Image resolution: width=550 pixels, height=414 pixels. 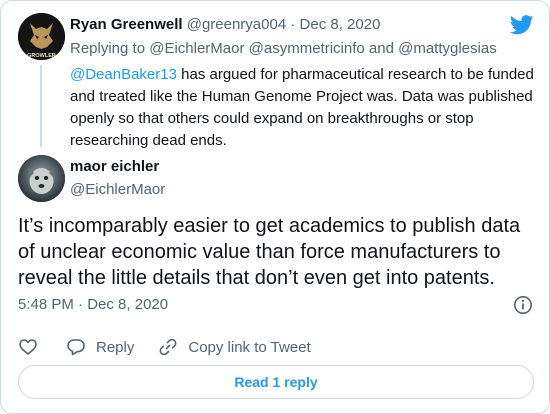 I want to click on tweet-timestamp: 5:48 PM · Dec 8, 2020, so click(x=93, y=304).